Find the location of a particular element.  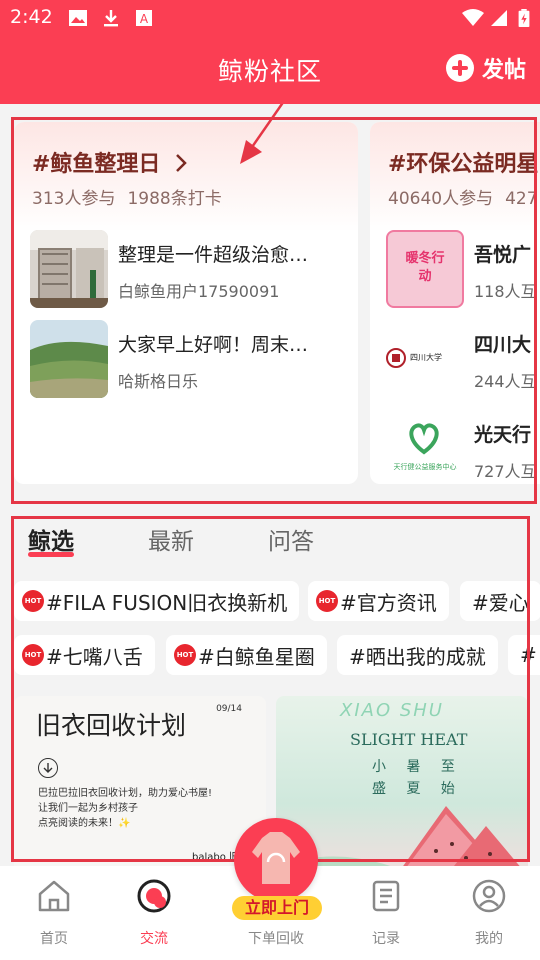

text-icon: A is located at coordinates (144, 18).